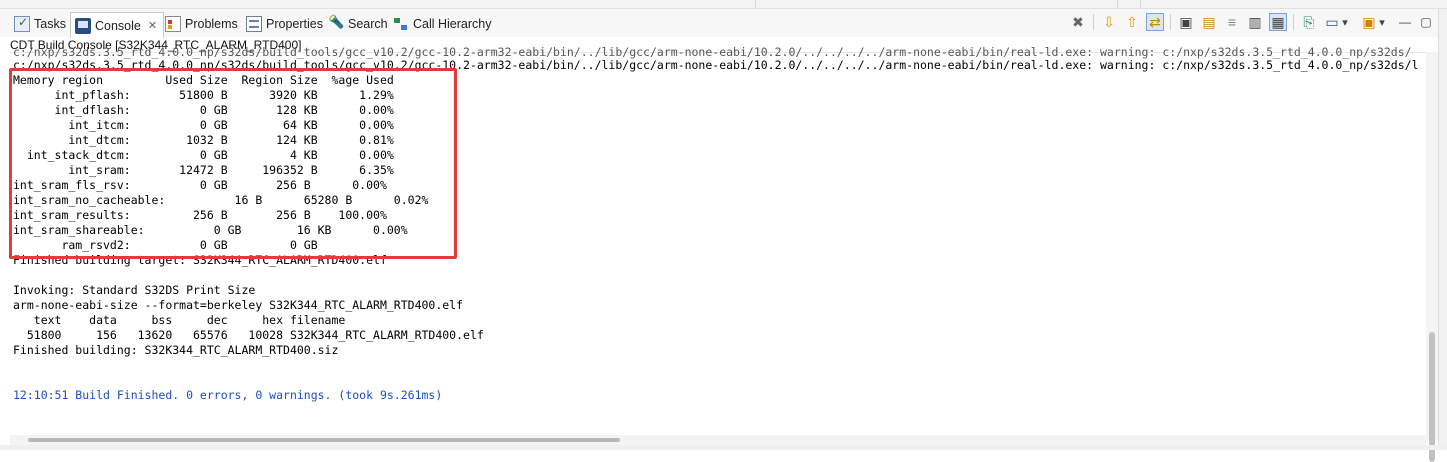 Image resolution: width=1447 pixels, height=462 pixels. I want to click on editor-area-edge, so click(723, 4).